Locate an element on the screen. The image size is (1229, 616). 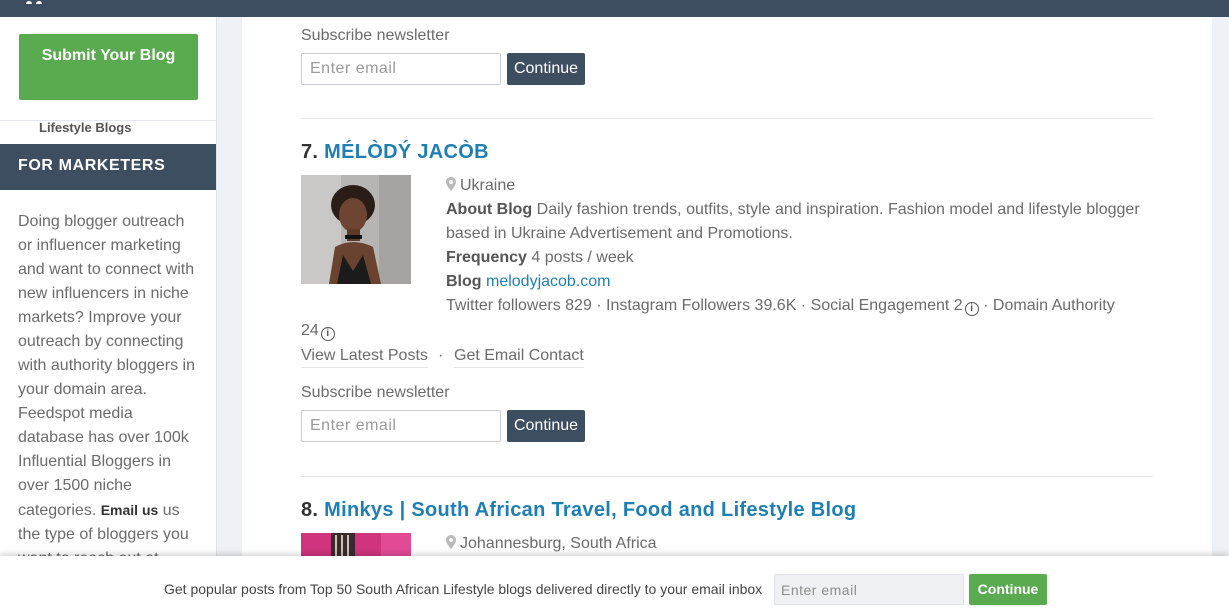
view-latest-posts-link: View Latest Posts is located at coordinates (364, 357).